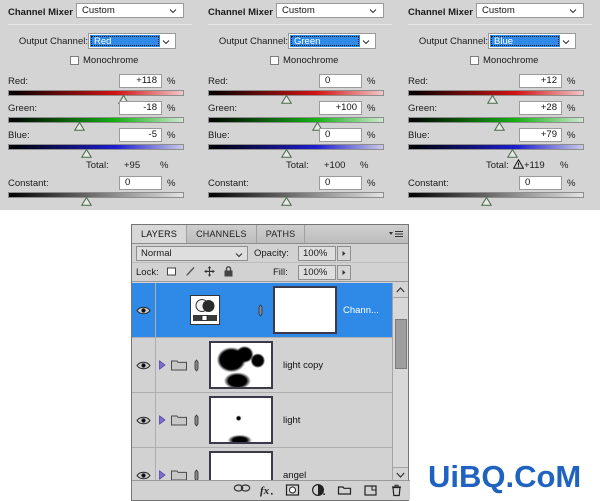  Describe the element at coordinates (303, 365) in the screenshot. I see `layer-name: light copy` at that location.